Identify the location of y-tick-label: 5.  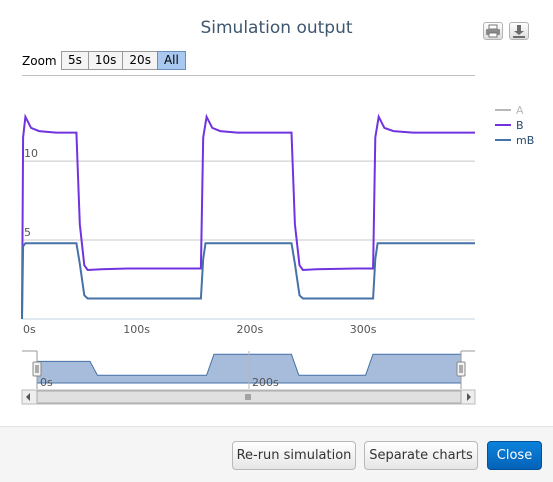
(27, 232).